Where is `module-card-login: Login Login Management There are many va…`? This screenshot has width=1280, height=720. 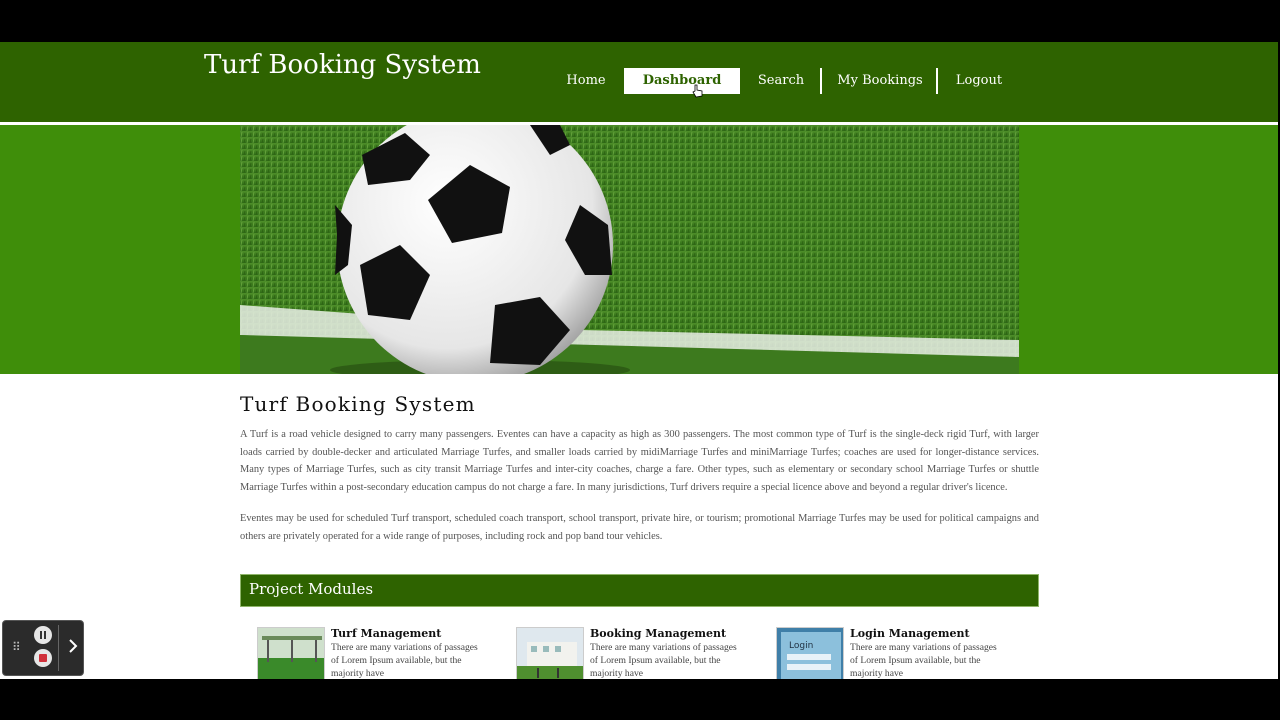
module-card-login: Login Login Management There are many va… is located at coordinates (891, 653).